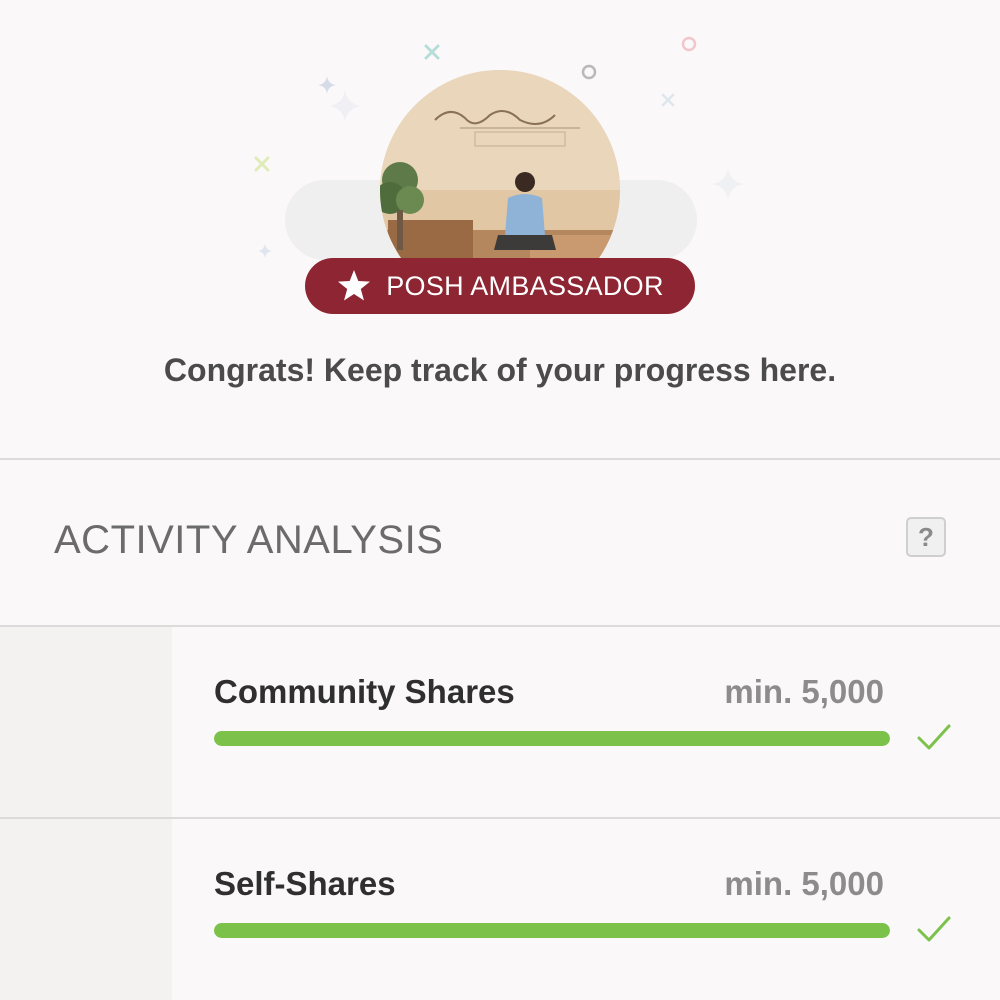  Describe the element at coordinates (305, 883) in the screenshot. I see `metric-label: Self-Shares` at that location.